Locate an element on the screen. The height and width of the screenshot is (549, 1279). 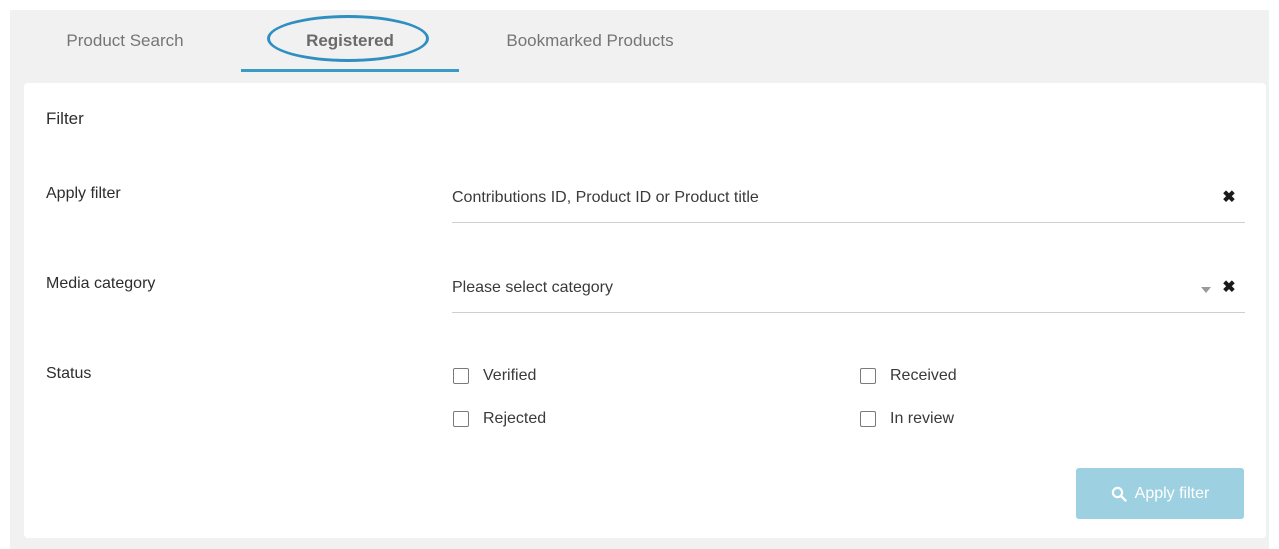
media-category-select: Please select category ✖ is located at coordinates (848, 289).